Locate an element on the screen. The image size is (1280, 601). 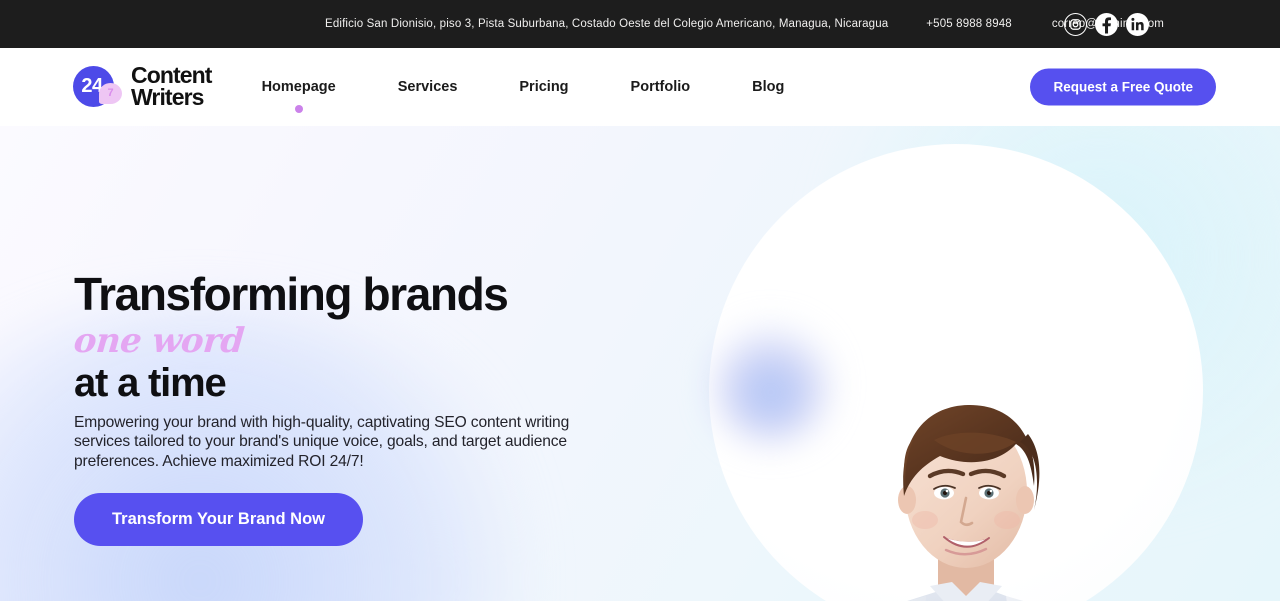
facebook-icon is located at coordinates (1106, 24).